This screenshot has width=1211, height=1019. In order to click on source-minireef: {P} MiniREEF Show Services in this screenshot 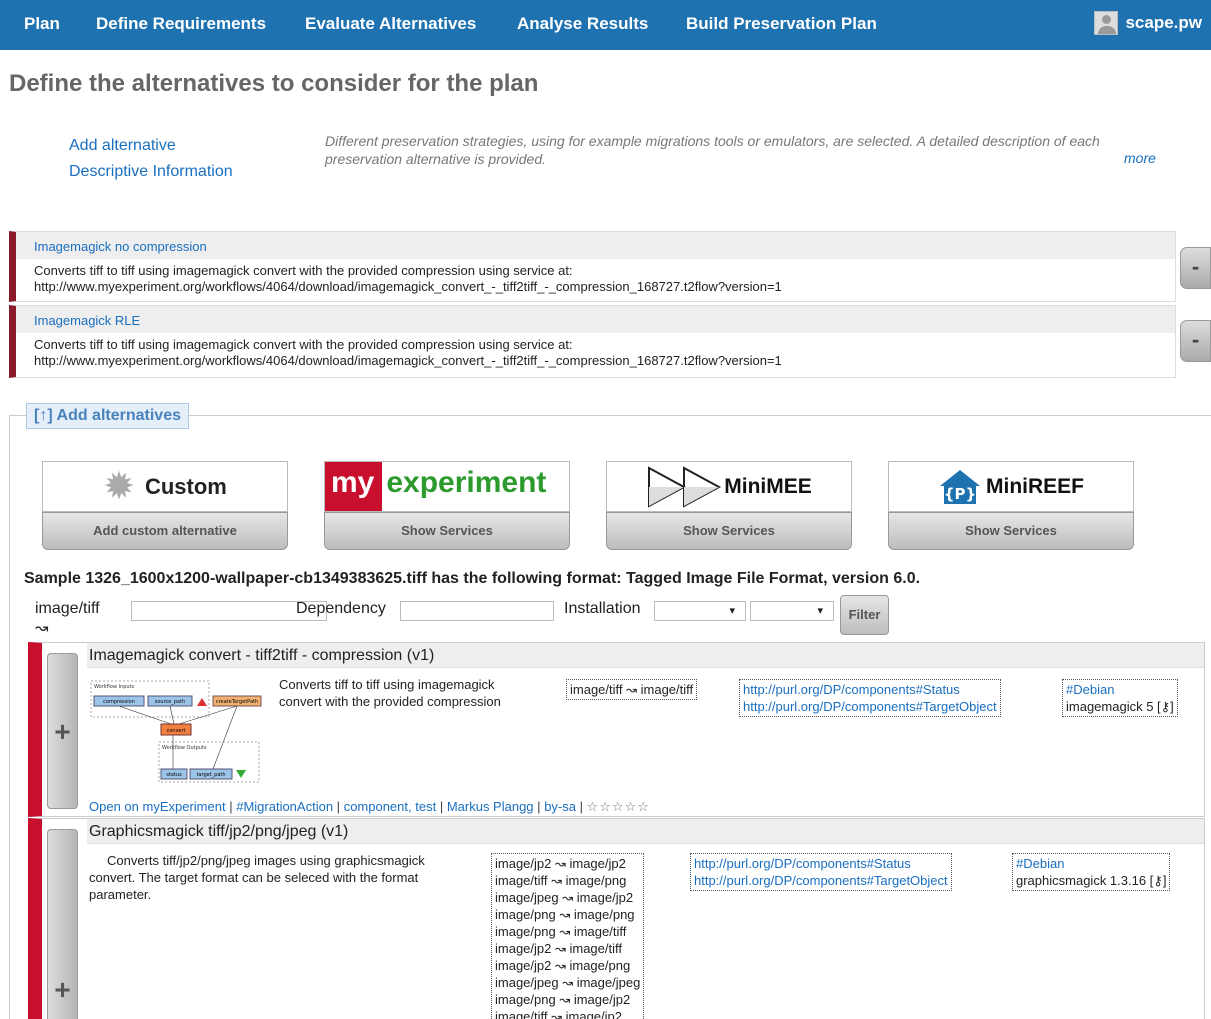, I will do `click(1011, 505)`.